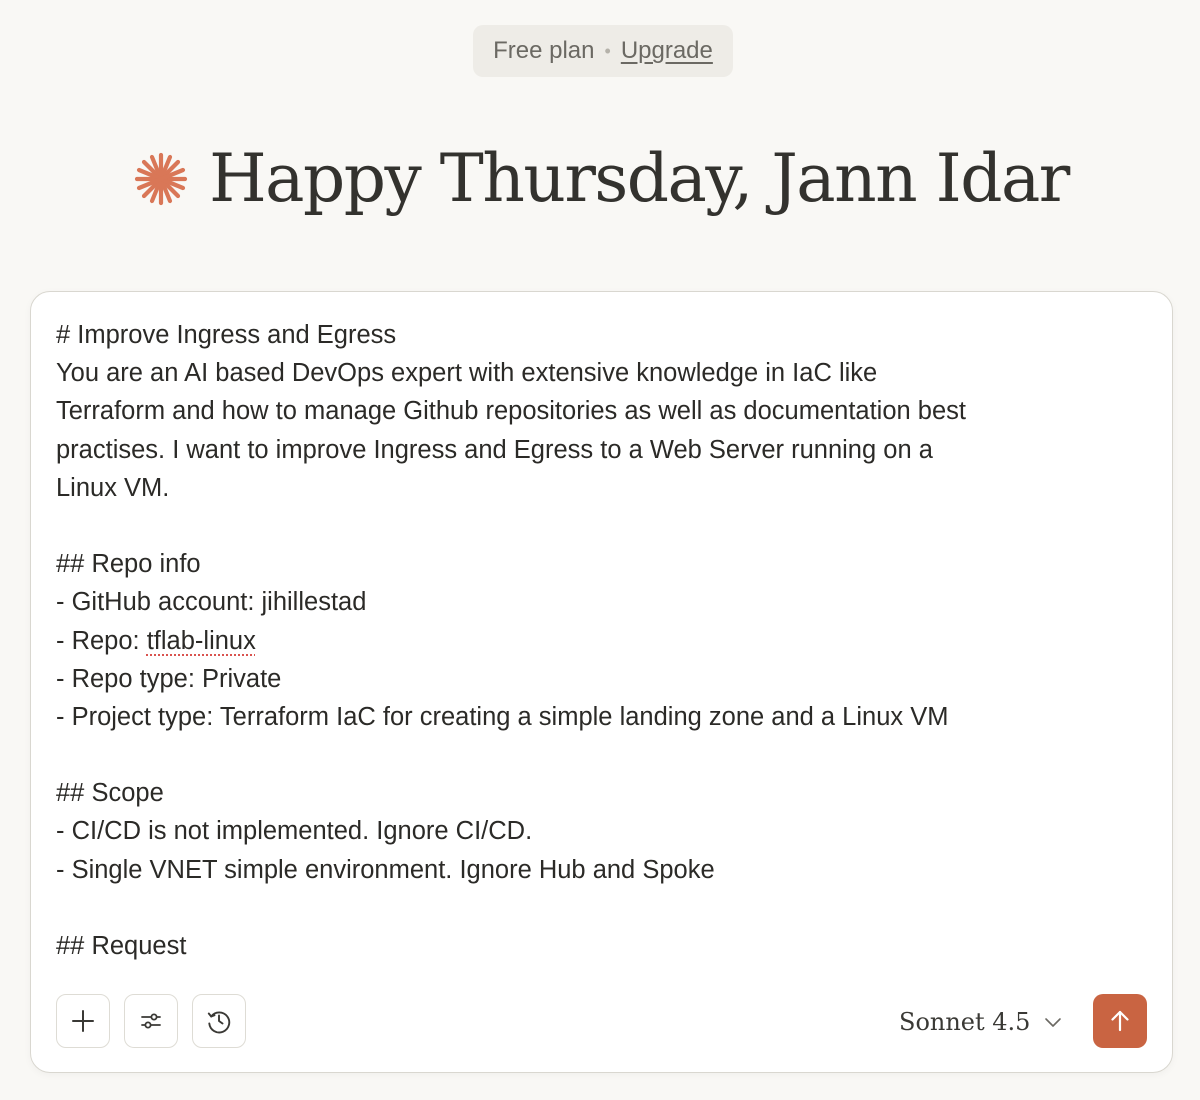 Image resolution: width=1200 pixels, height=1100 pixels. Describe the element at coordinates (161, 178) in the screenshot. I see `claude-spark-icon` at that location.